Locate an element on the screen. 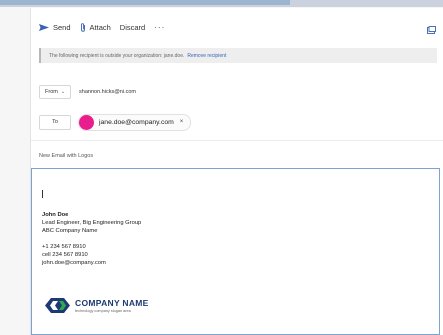 The width and height of the screenshot is (443, 335). signature-spacer is located at coordinates (91, 239).